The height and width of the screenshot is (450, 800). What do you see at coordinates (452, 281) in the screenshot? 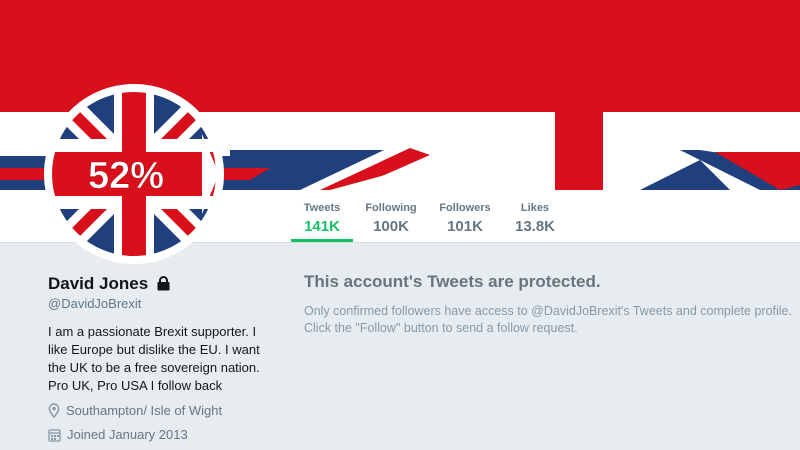
I see `protected-title: This account's Tweets are protected.` at bounding box center [452, 281].